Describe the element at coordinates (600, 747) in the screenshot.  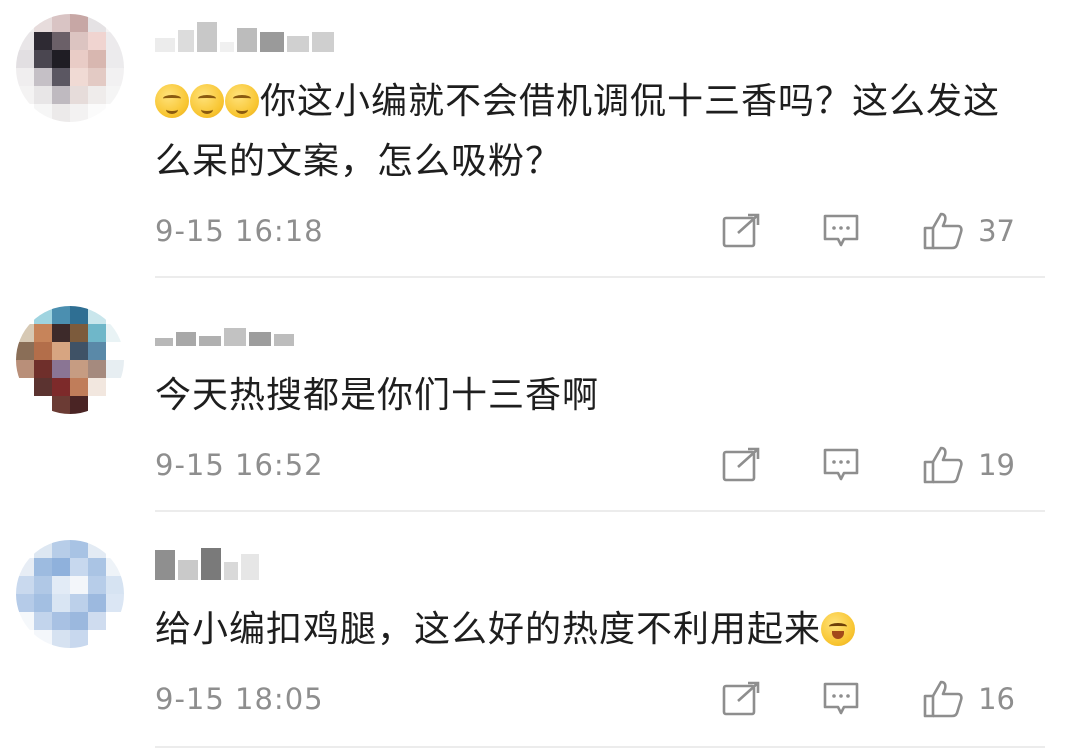
I see `divider` at that location.